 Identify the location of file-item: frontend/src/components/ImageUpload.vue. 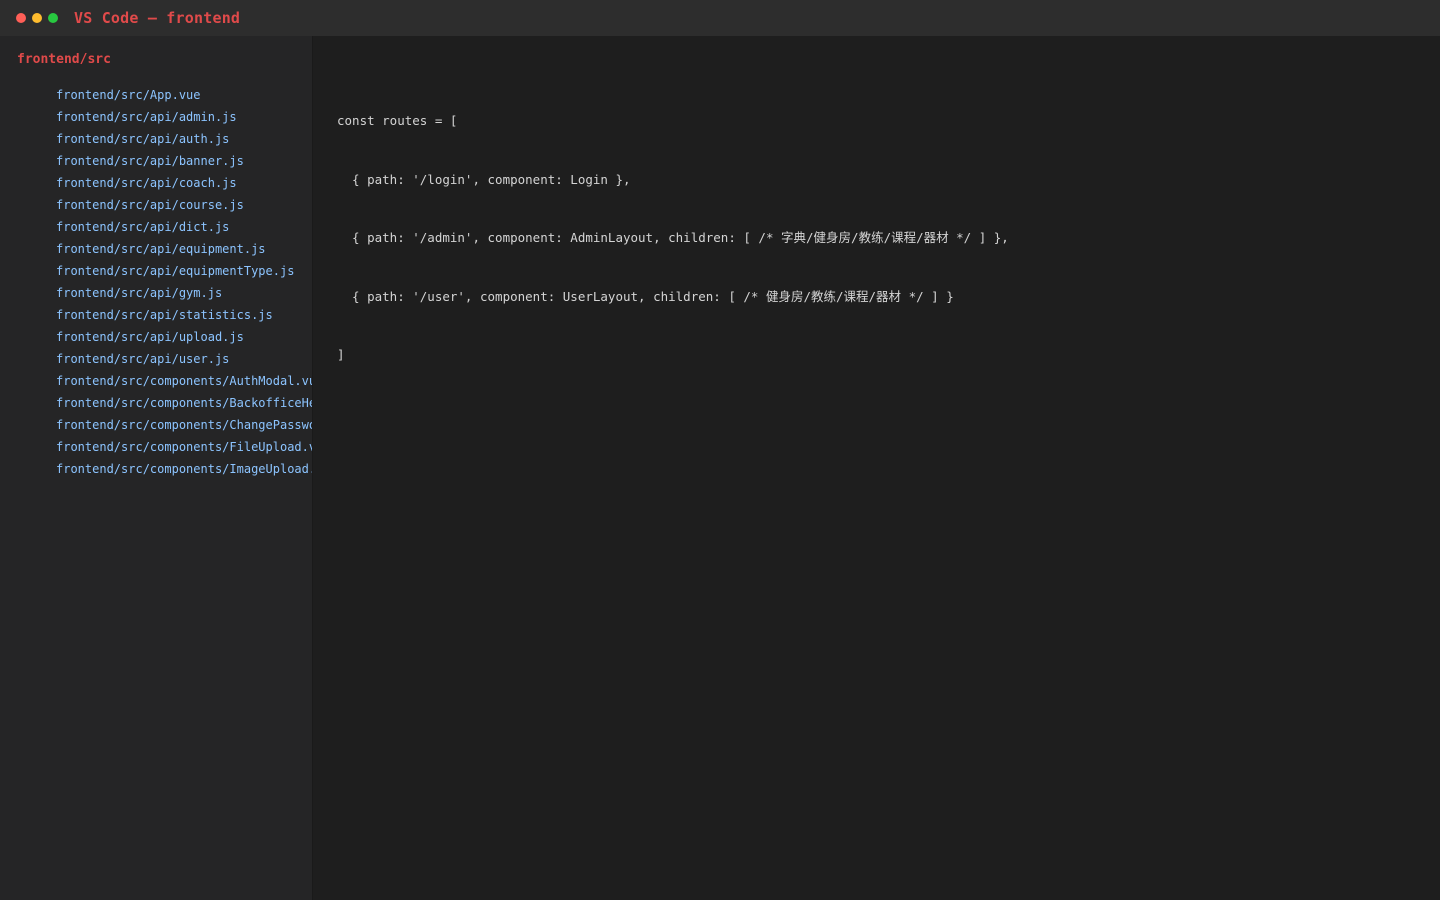
(184, 471).